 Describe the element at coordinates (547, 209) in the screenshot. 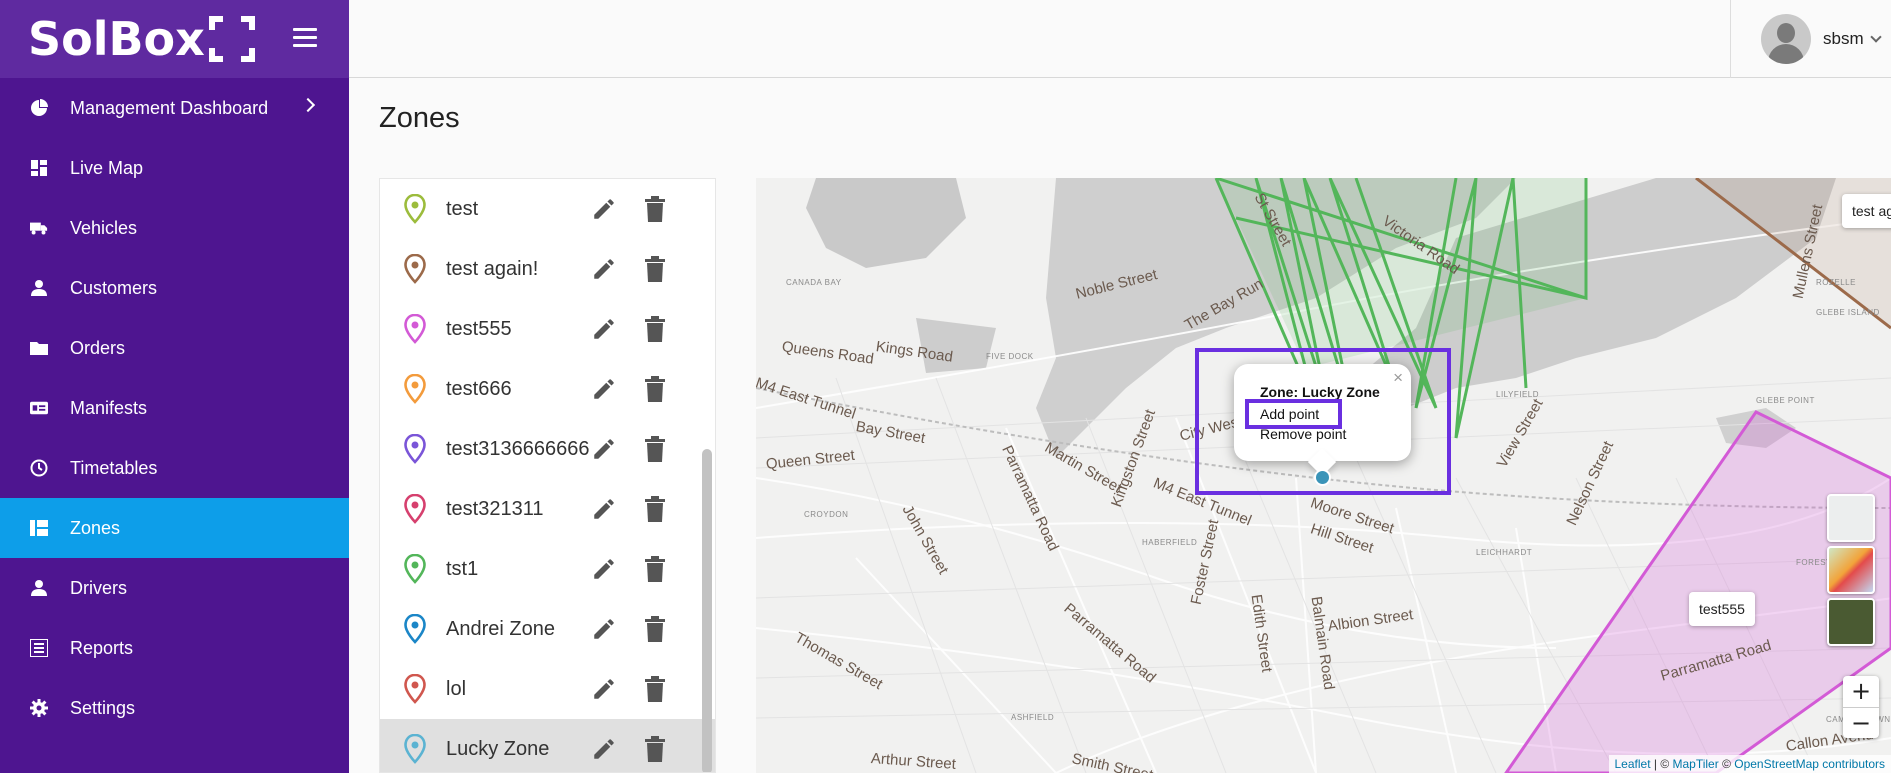

I see `zone-row: test` at that location.